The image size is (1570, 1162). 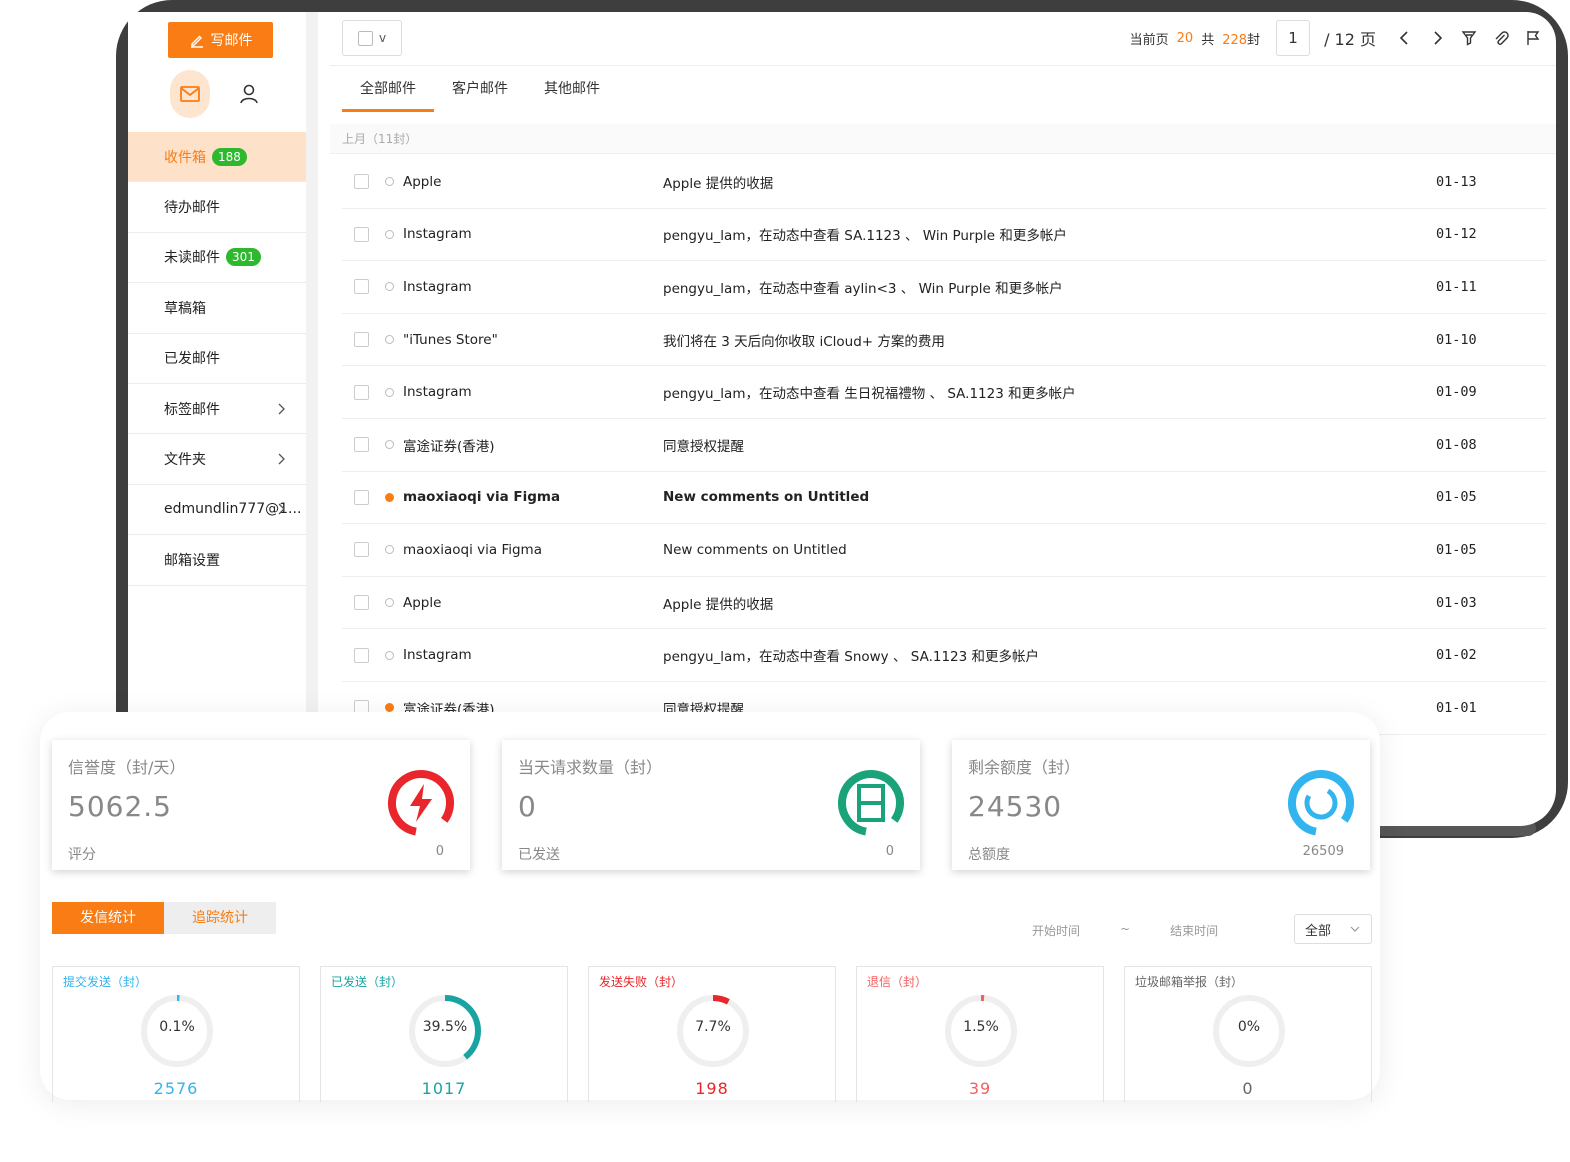 I want to click on sidebar-item-0: 收件箱 188, so click(x=217, y=157).